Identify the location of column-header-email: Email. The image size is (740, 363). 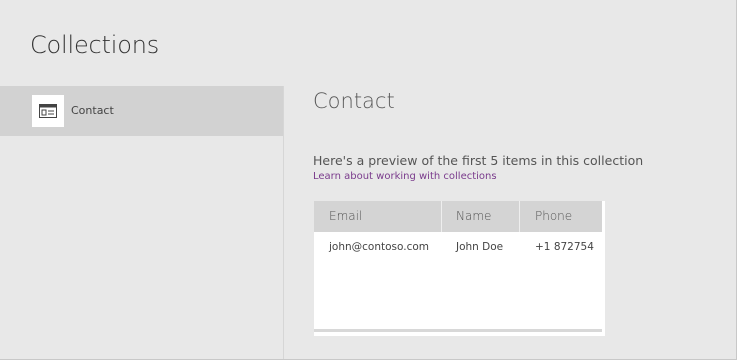
(345, 216).